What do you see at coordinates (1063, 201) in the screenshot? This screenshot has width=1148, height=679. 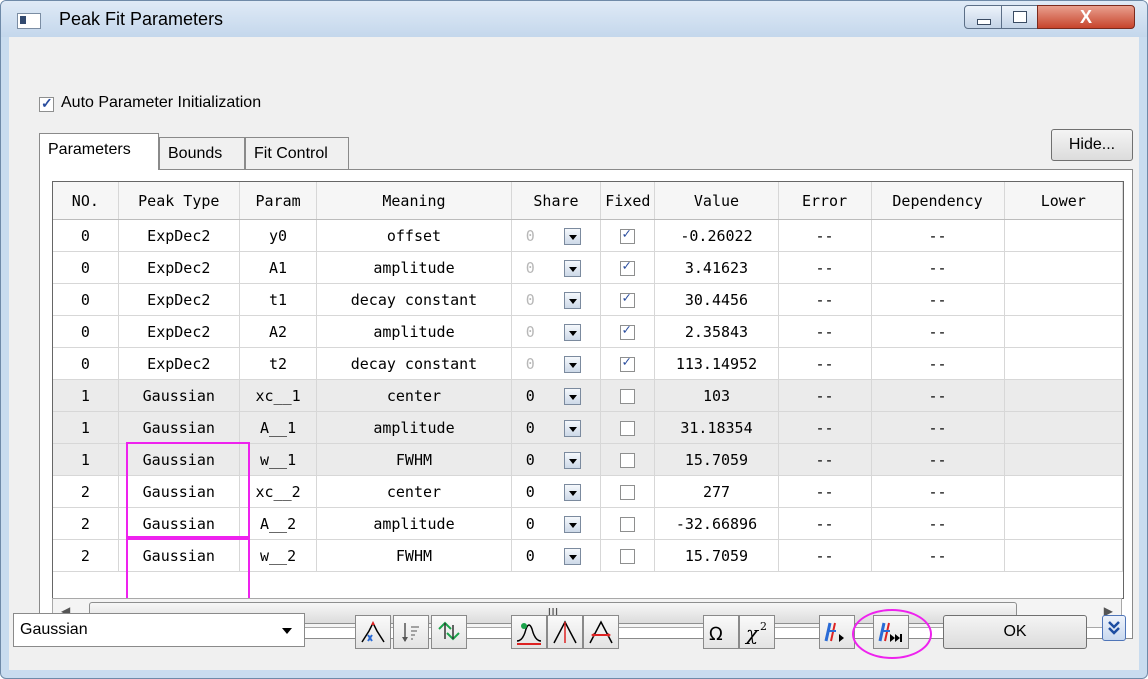 I see `col-lower: Lower` at bounding box center [1063, 201].